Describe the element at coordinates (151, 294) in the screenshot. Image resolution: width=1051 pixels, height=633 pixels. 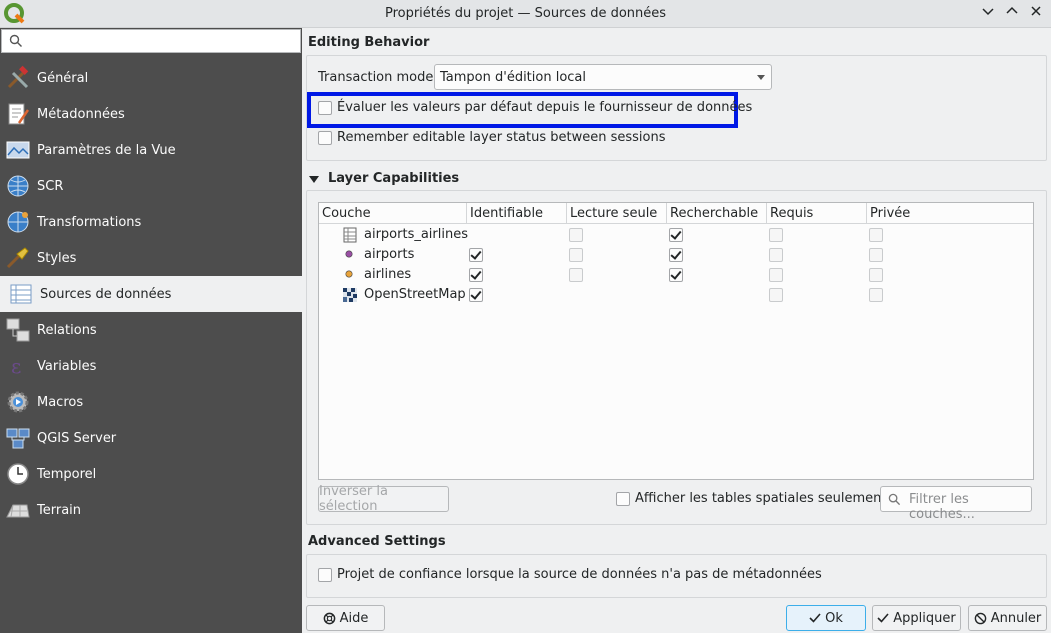
I see `sidebar-item-data-sources: Sources de données` at that location.